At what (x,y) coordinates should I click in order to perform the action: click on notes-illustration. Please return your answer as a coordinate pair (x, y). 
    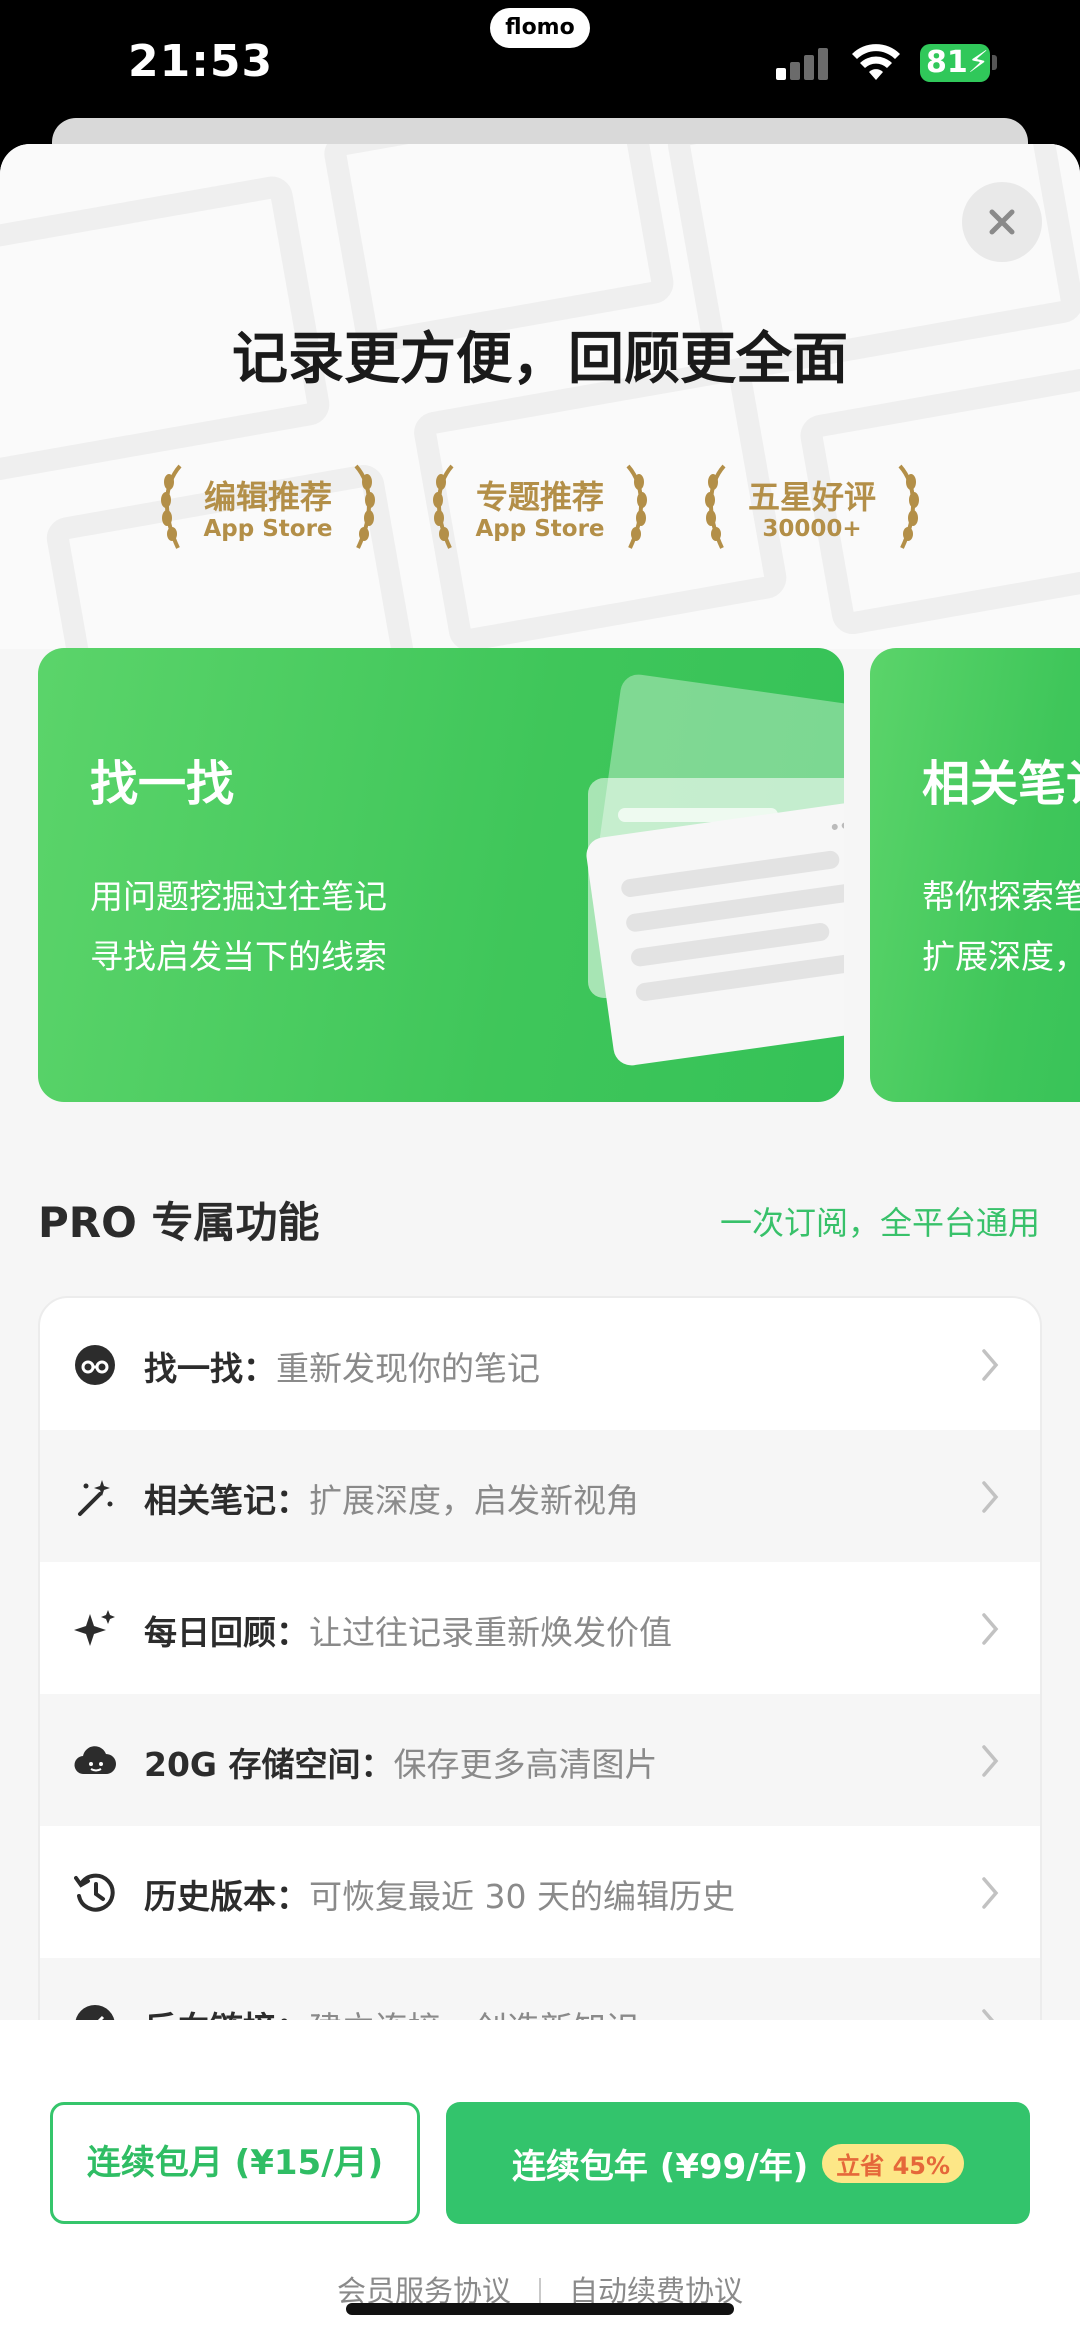
    Looking at the image, I should click on (715, 870).